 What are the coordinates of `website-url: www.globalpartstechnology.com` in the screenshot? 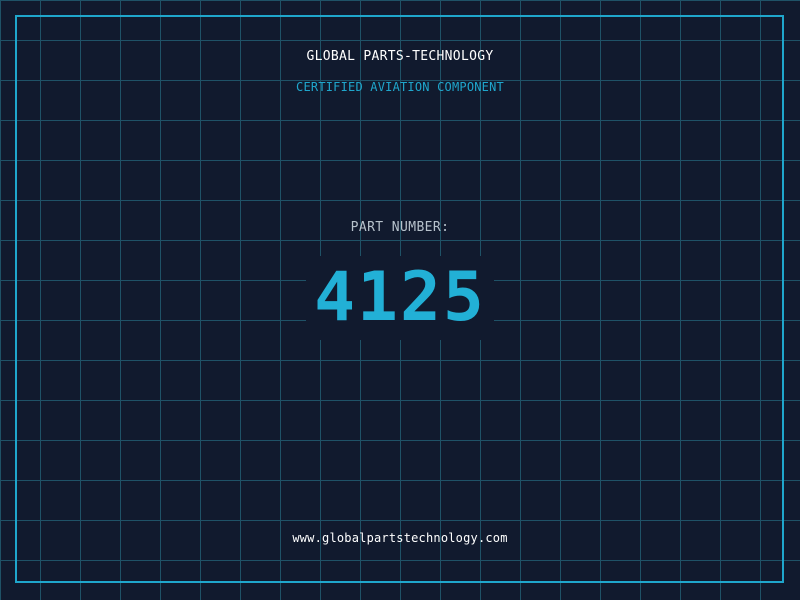 It's located at (400, 538).